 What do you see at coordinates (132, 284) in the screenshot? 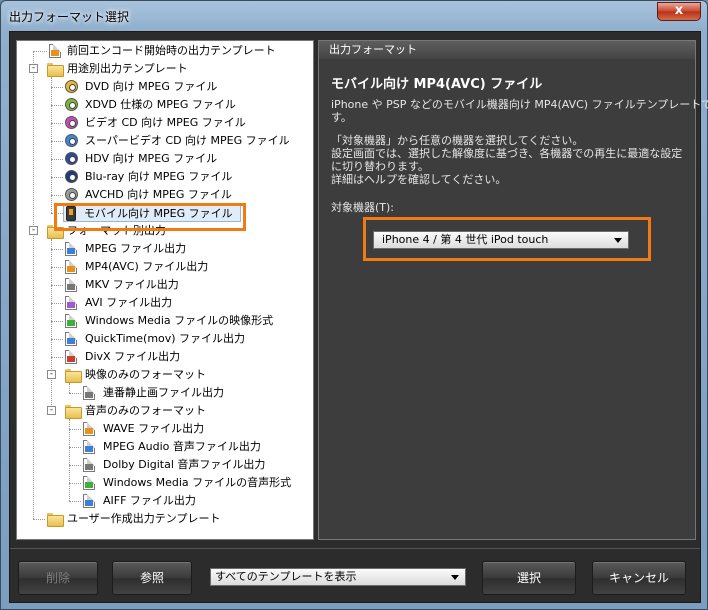
I see `tree-item-label: MKV ファイル出力` at bounding box center [132, 284].